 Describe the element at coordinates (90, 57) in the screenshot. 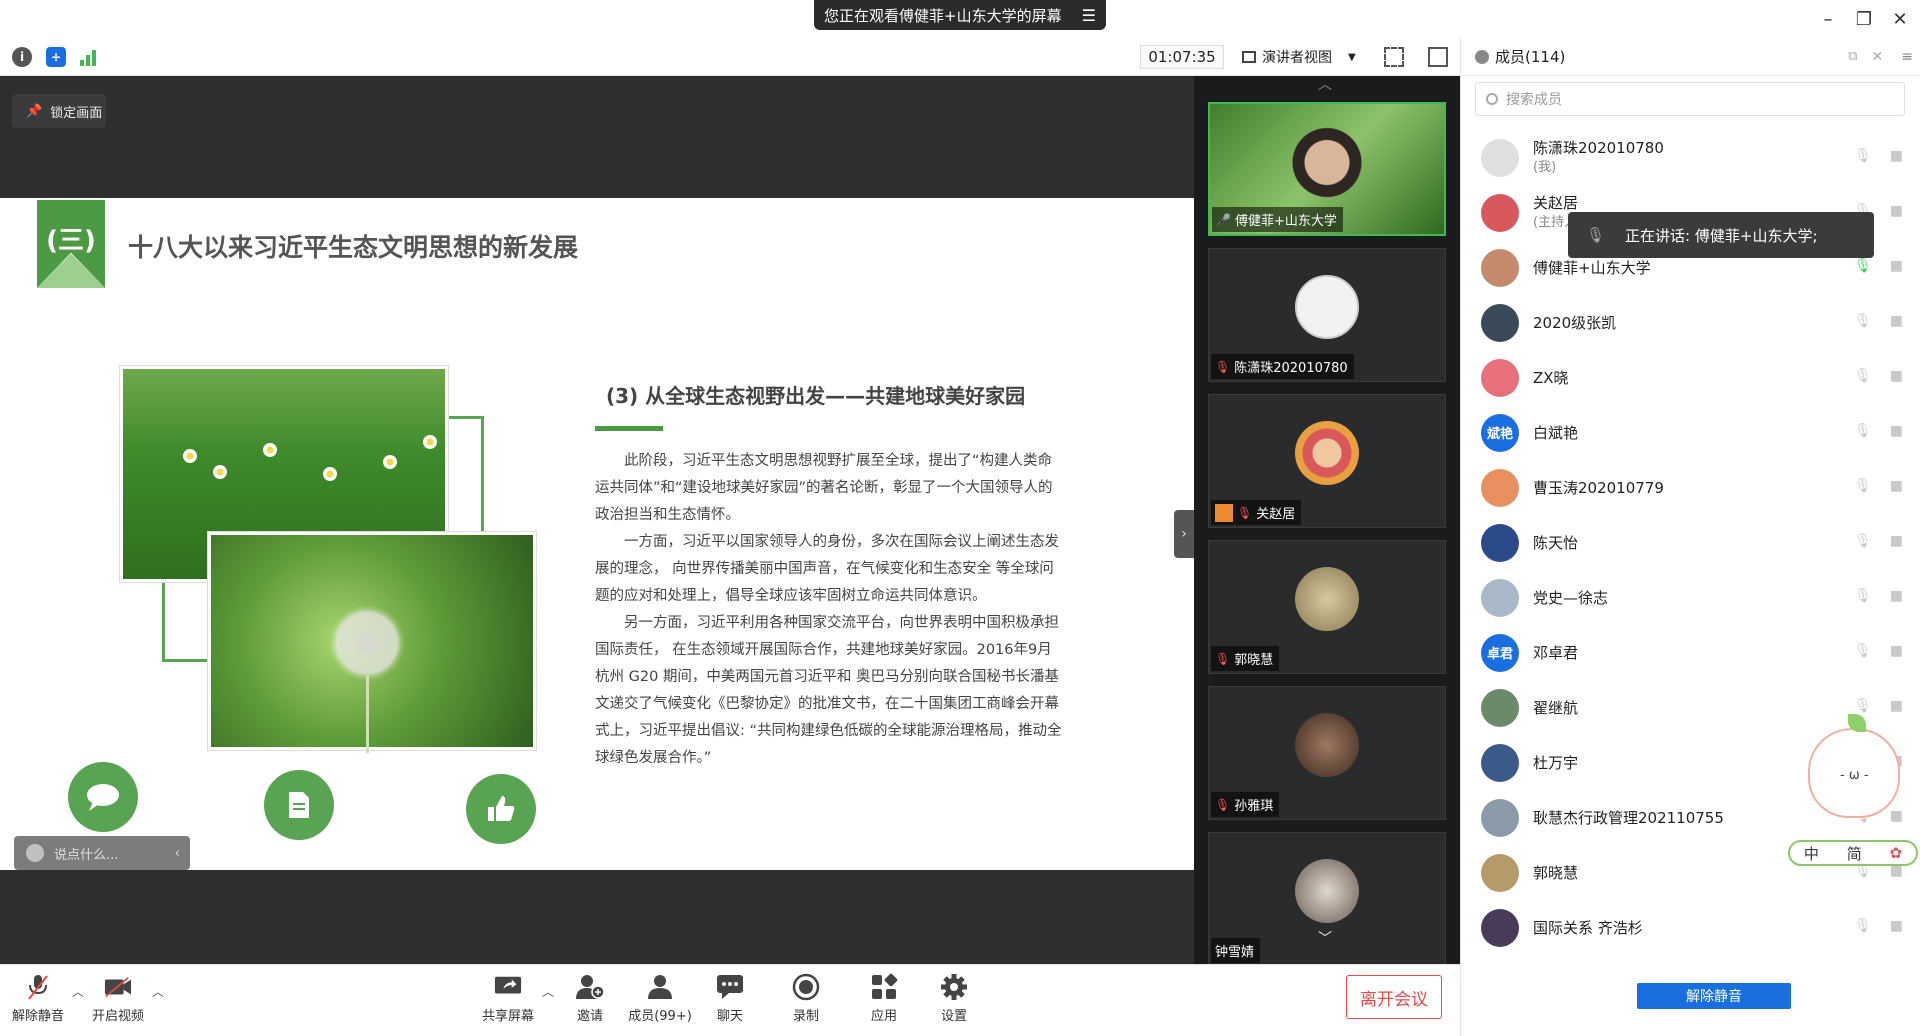

I see `signal-icon` at that location.